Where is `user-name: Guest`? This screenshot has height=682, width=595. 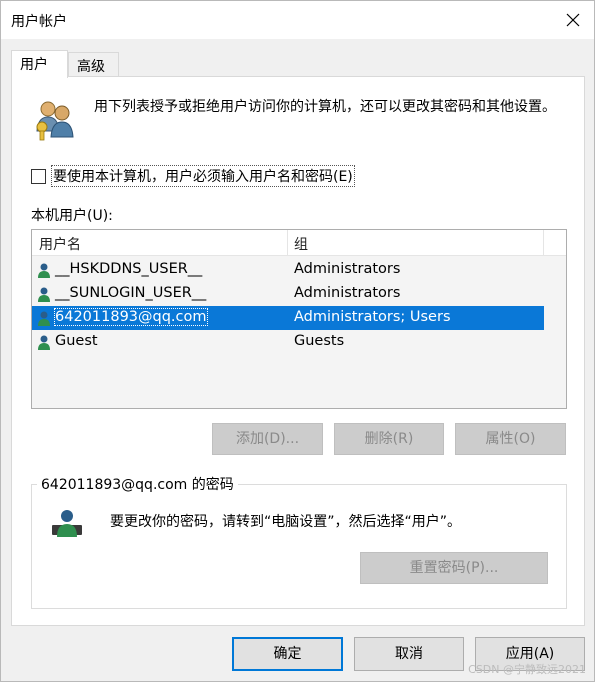 user-name: Guest is located at coordinates (76, 341).